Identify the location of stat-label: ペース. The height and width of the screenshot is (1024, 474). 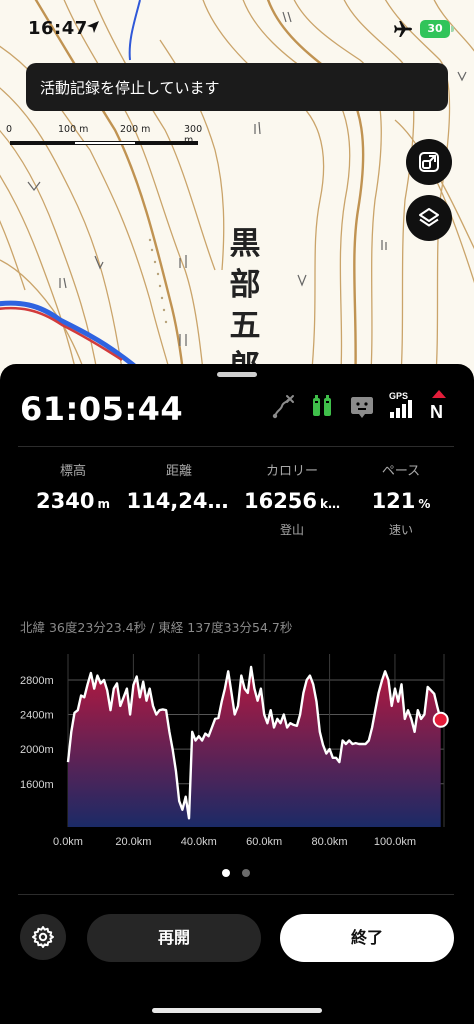
(401, 471).